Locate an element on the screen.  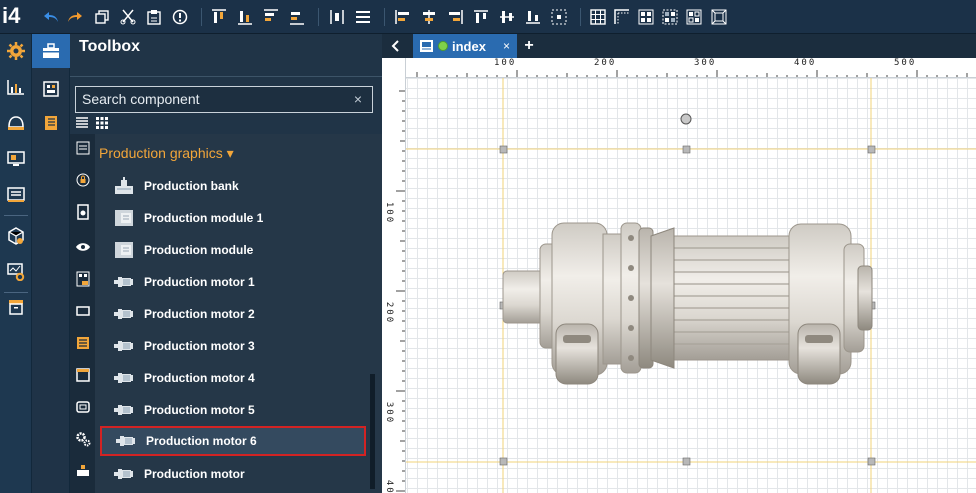
reports-icon is located at coordinates (16, 195).